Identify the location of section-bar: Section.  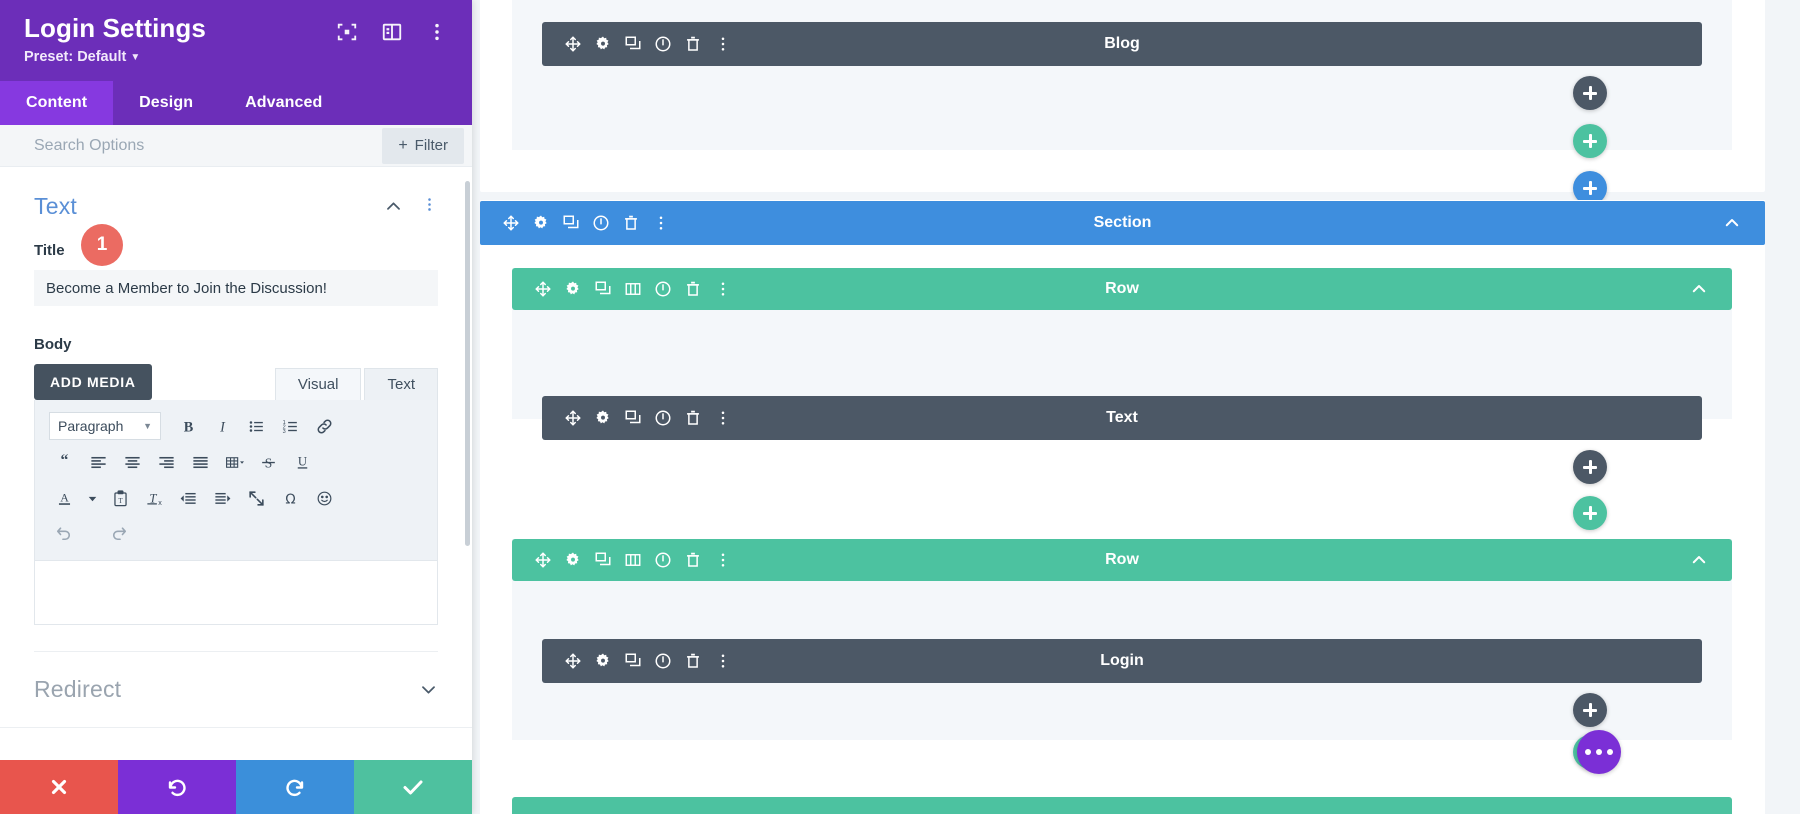
(1122, 223).